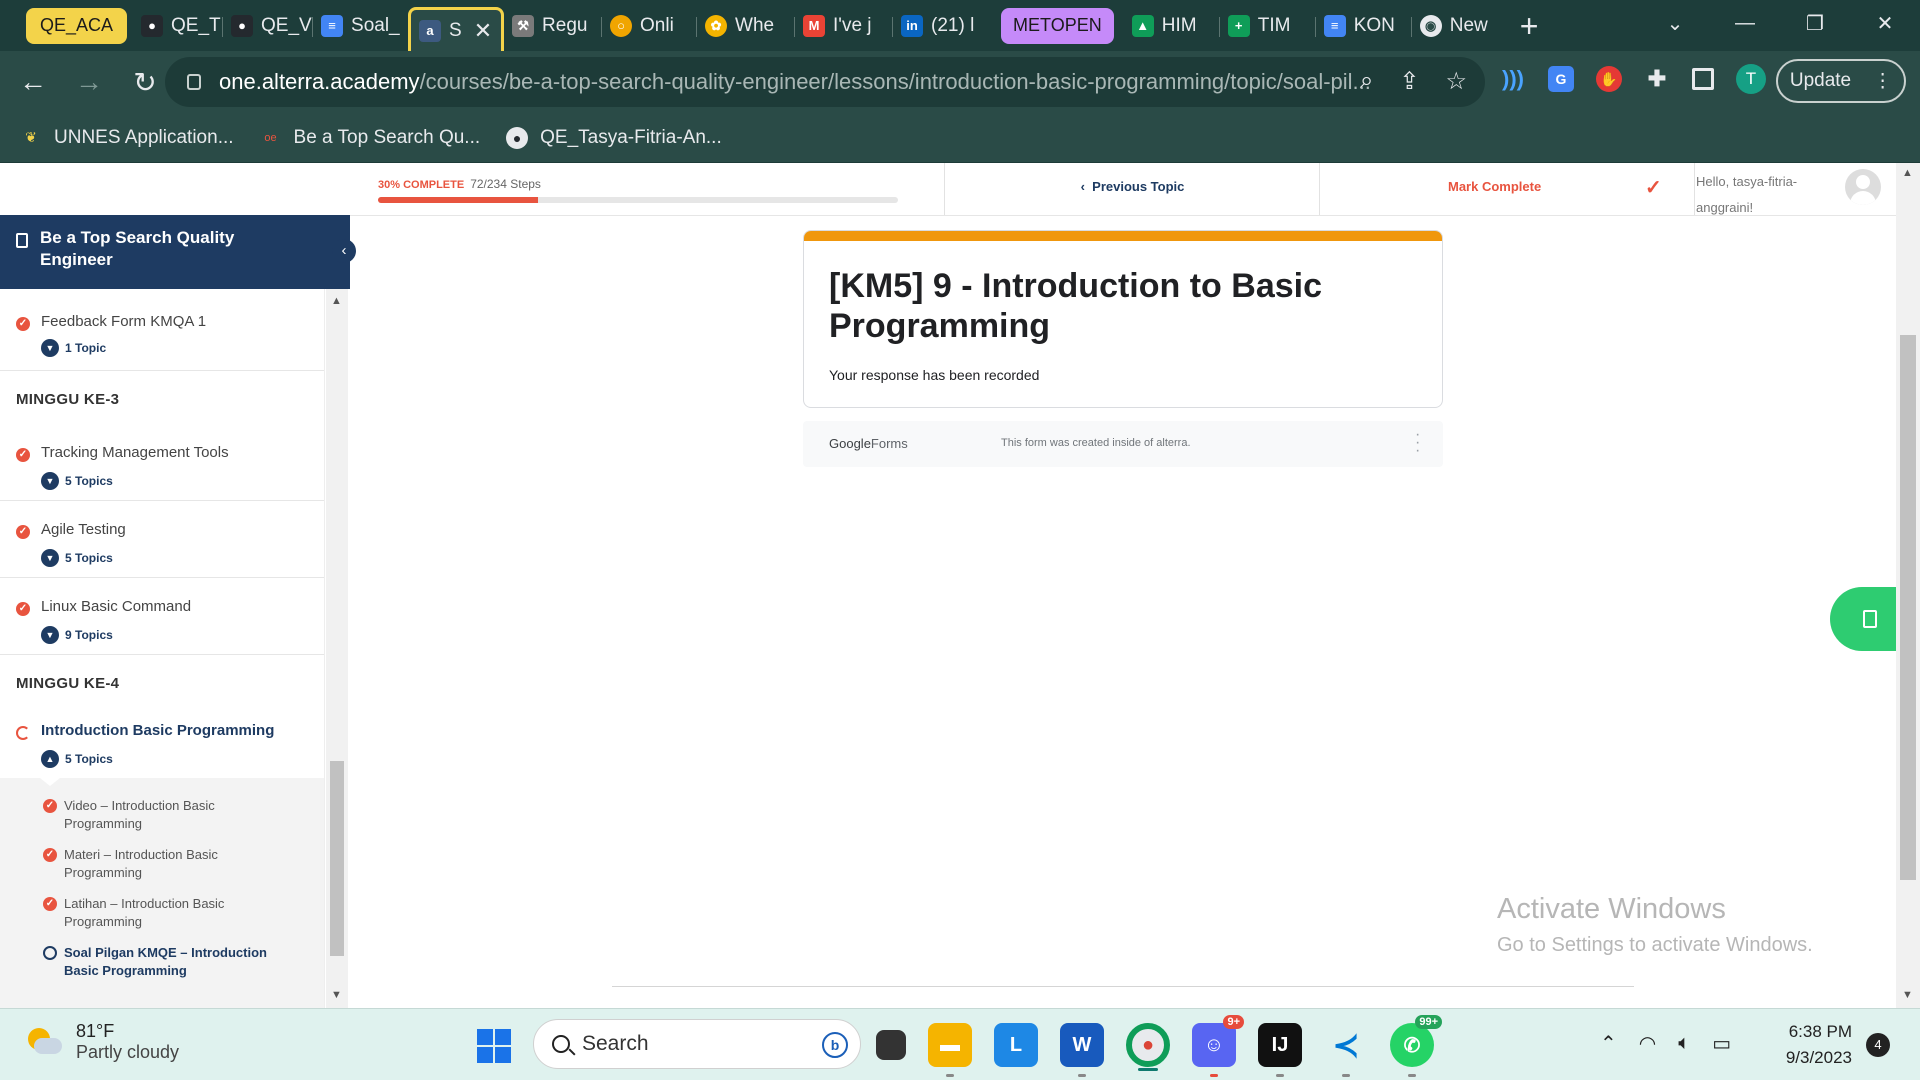 The height and width of the screenshot is (1080, 1920). I want to click on page-scroll-thumb, so click(1908, 607).